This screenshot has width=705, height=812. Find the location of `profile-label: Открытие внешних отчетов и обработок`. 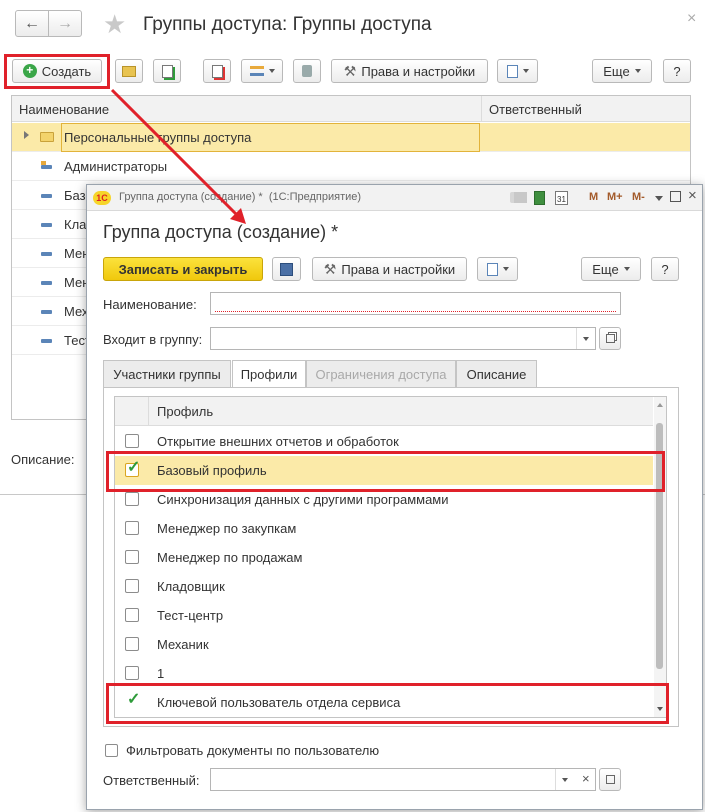

profile-label: Открытие внешних отчетов и обработок is located at coordinates (278, 441).